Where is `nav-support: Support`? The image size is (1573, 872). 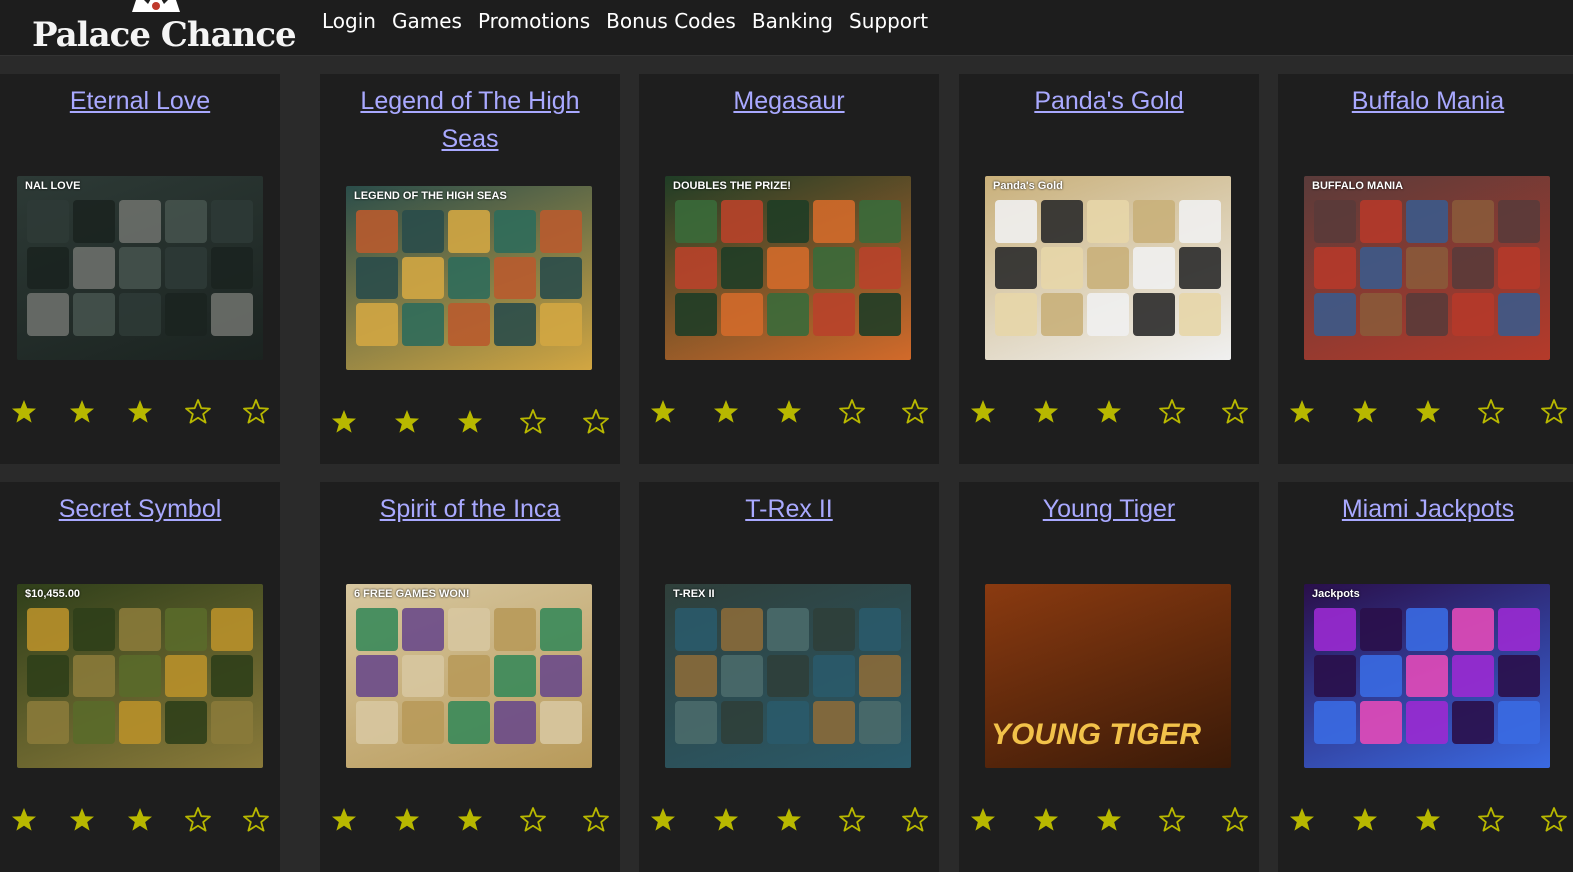
nav-support: Support is located at coordinates (888, 21).